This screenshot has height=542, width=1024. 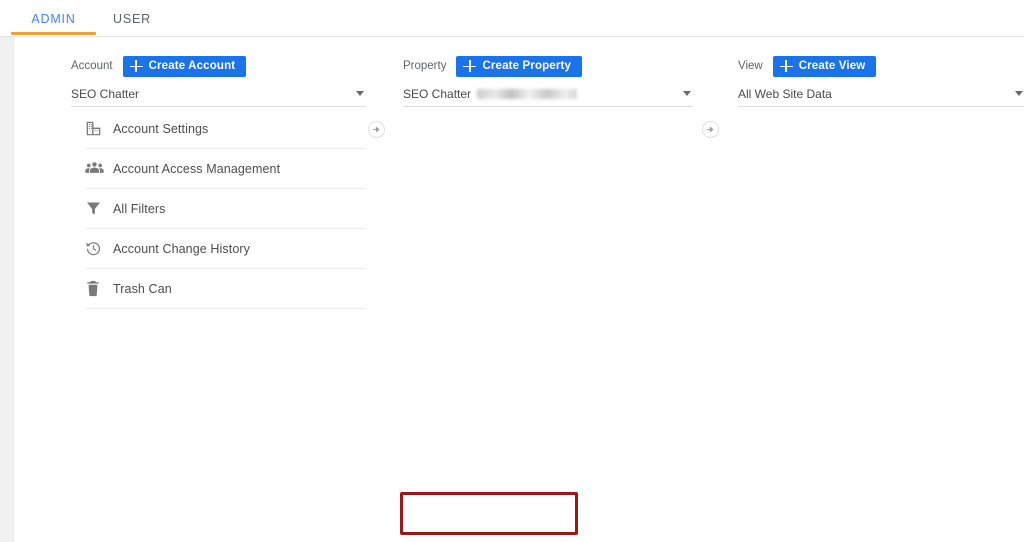 I want to click on nav-item-trash-can: Trash Can, so click(x=225, y=289).